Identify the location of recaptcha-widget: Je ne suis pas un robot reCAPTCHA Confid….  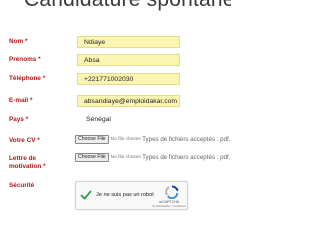
(131, 195).